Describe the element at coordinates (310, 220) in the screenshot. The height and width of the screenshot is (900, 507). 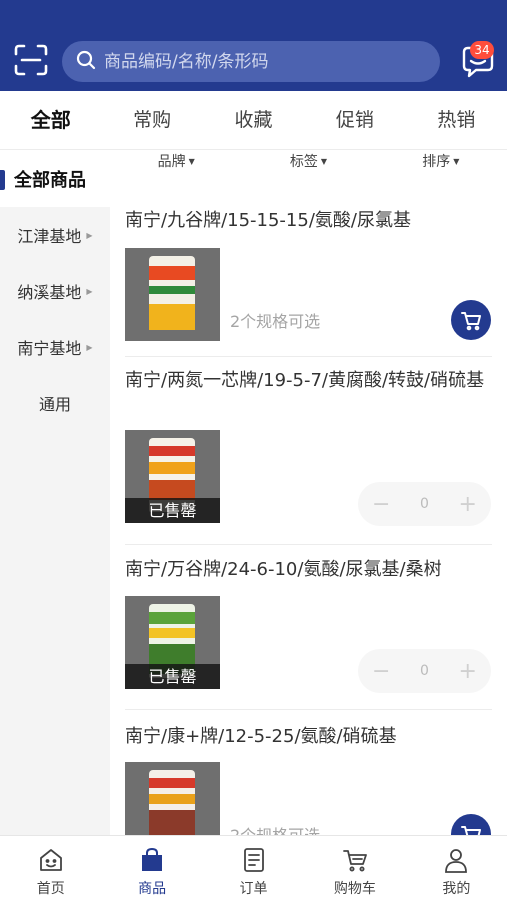
I see `product-name: 南宁/九谷牌/15-15-15/氨酸/尿氯基` at that location.